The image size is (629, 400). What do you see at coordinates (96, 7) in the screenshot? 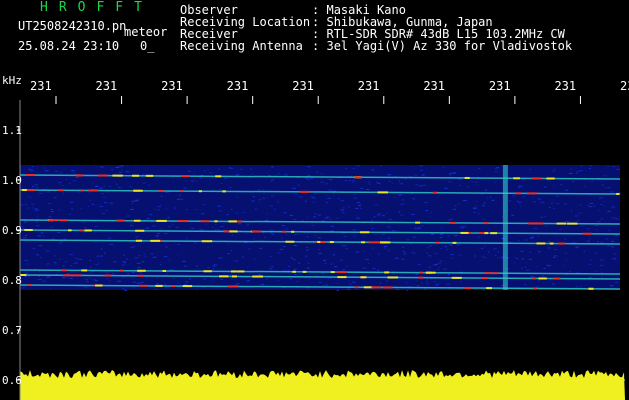
I see `app-title: HROFFT` at bounding box center [96, 7].